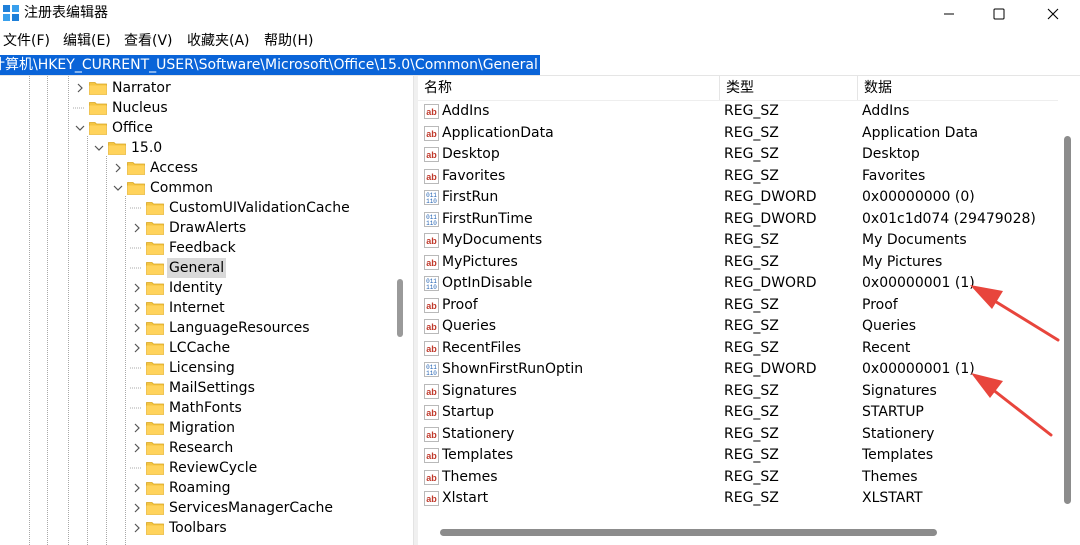 This screenshot has width=1080, height=545. I want to click on tree-item-servicesmanagercache: ServicesManagerCache, so click(232, 508).